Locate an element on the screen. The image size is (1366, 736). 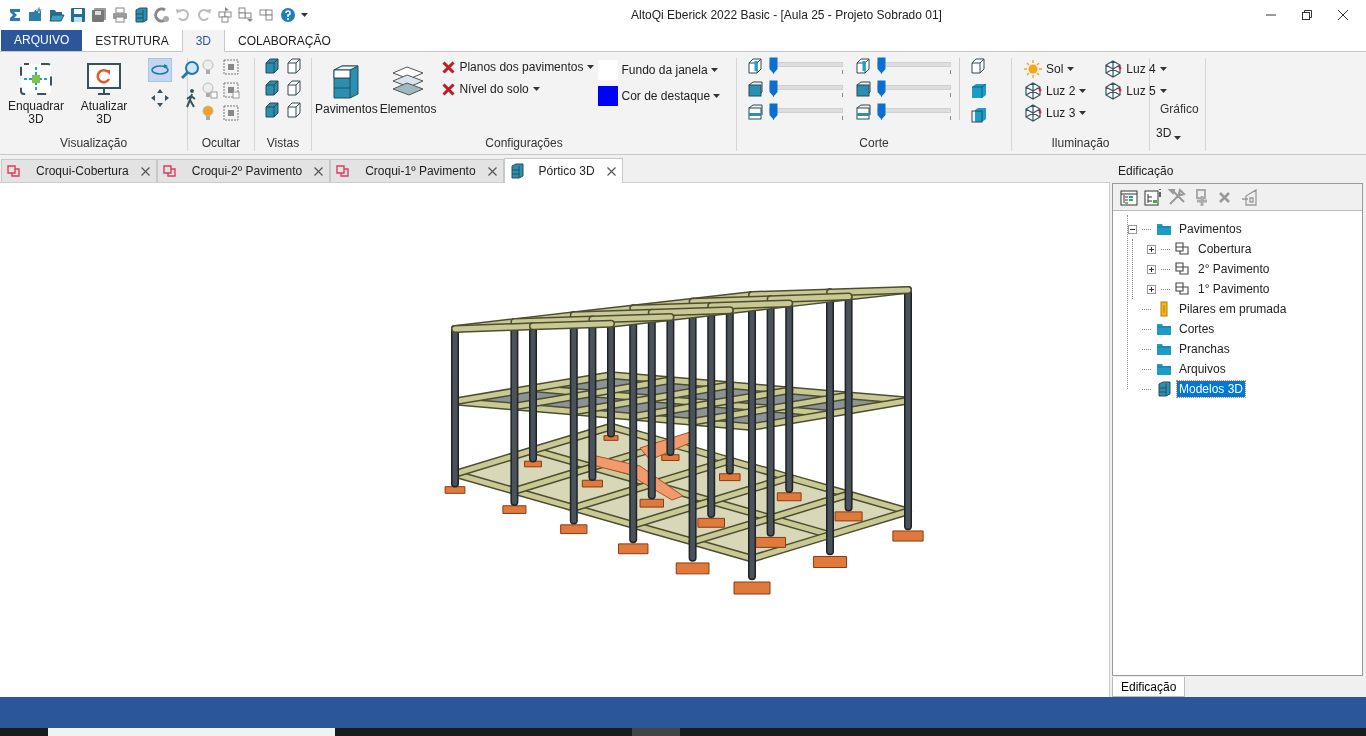
app-logo-icon is located at coordinates (15, 15).